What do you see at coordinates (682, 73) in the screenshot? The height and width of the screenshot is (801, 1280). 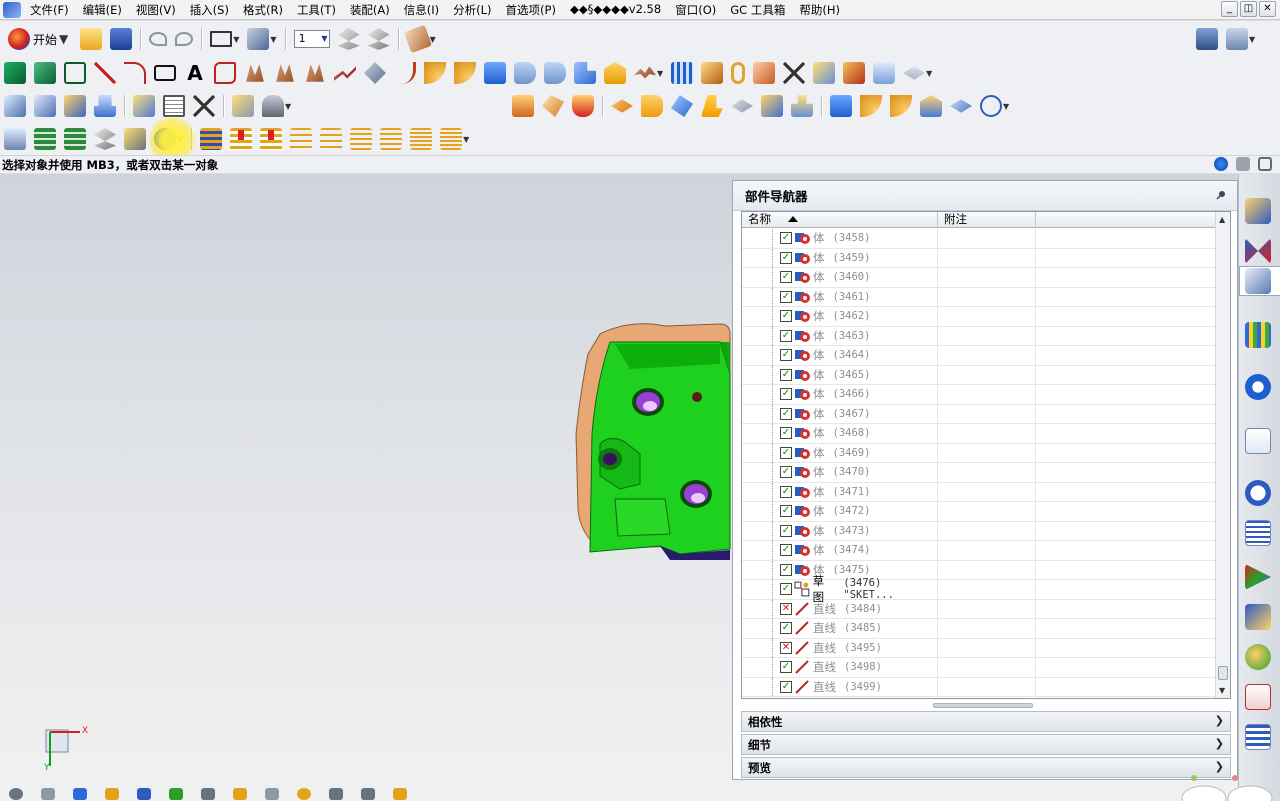 I see `book-icon` at bounding box center [682, 73].